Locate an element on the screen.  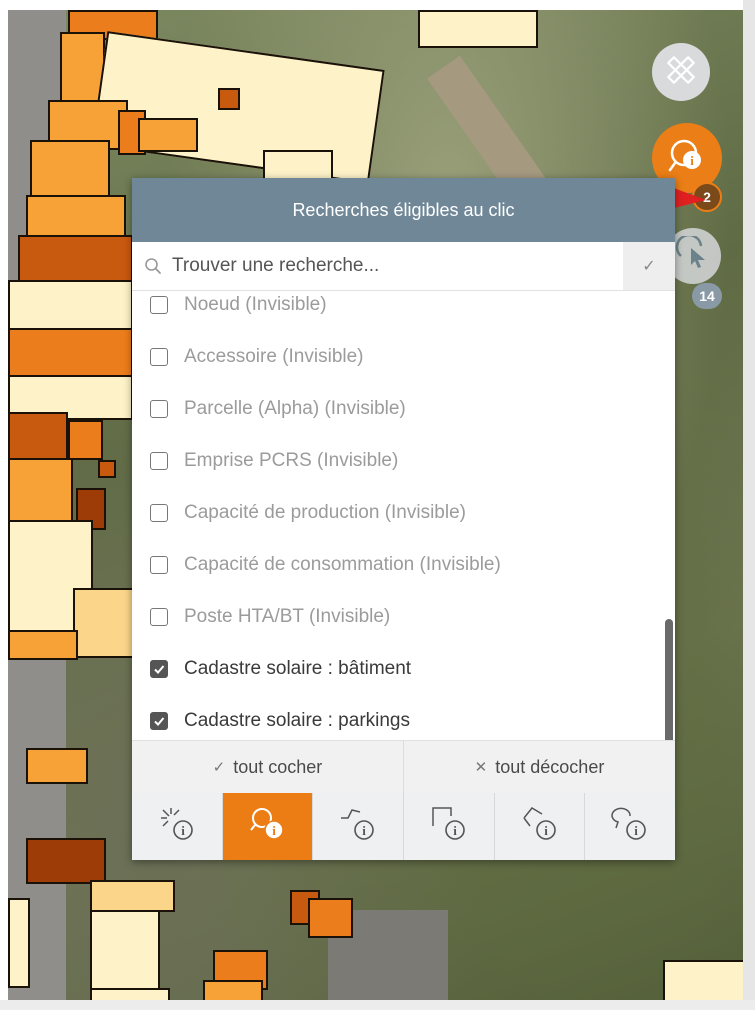
search-list-item: Capacité de consommation (Invisible) is located at coordinates (397, 565).